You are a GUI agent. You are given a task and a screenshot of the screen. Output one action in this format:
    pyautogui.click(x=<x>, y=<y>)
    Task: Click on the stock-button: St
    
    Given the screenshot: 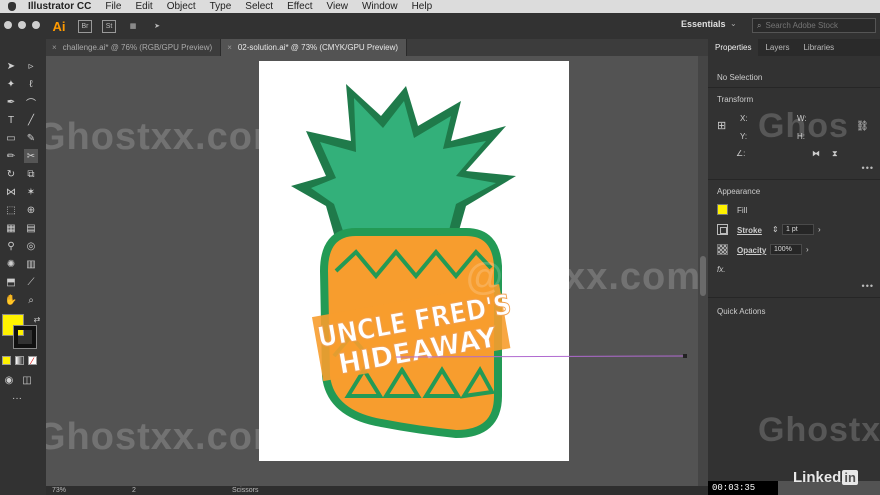 What is the action you would take?
    pyautogui.click(x=109, y=26)
    